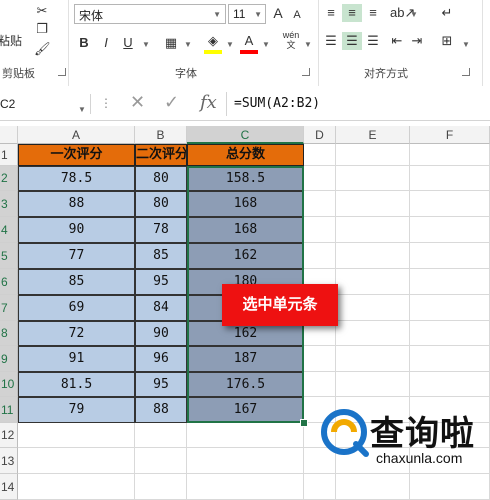 This screenshot has width=490, height=500. What do you see at coordinates (447, 13) in the screenshot?
I see `wrap-text-icon: ↵` at bounding box center [447, 13].